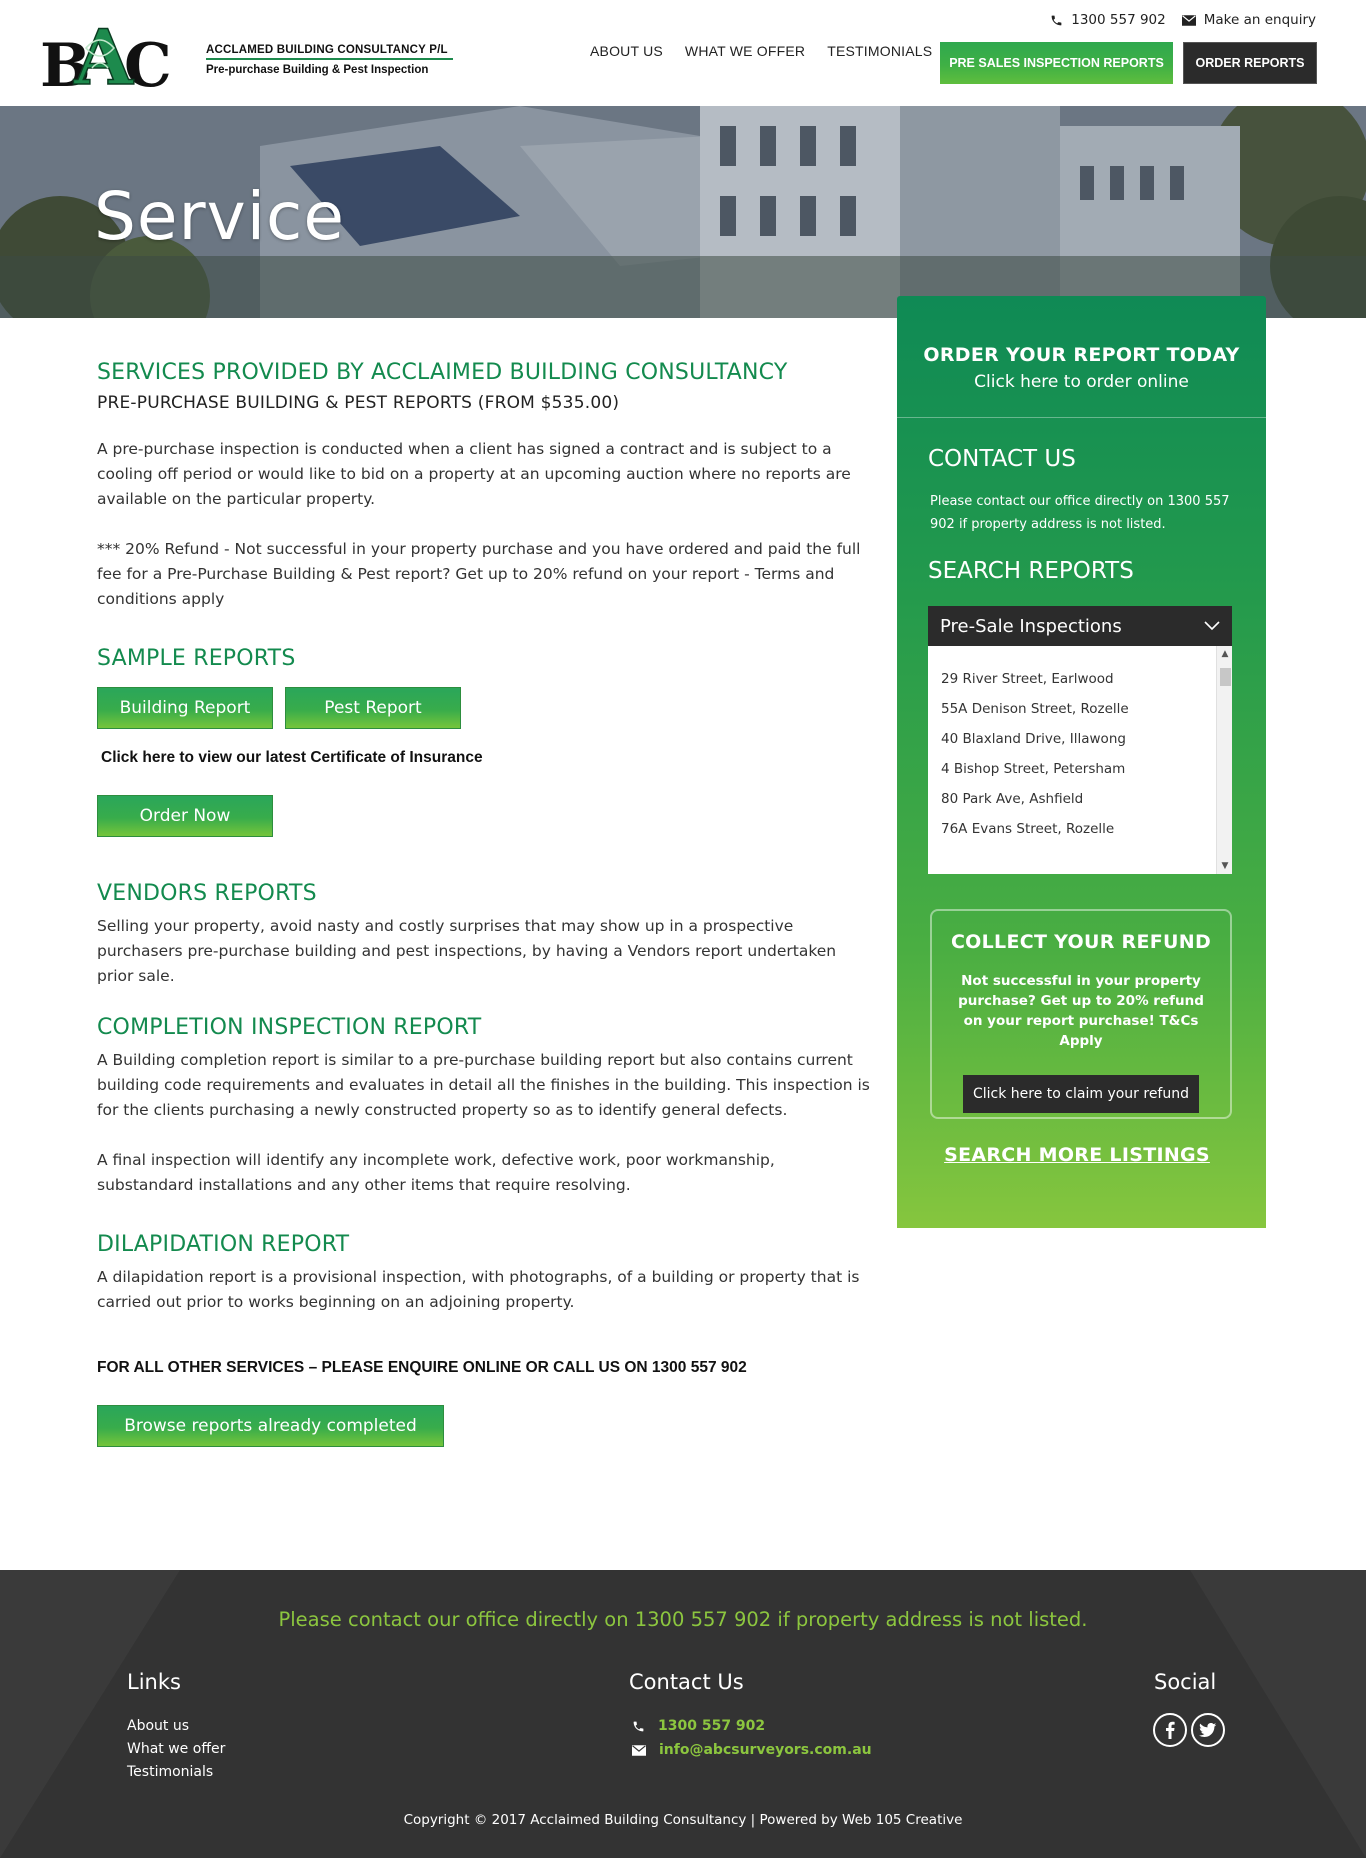 The image size is (1366, 1858). What do you see at coordinates (1035, 679) in the screenshot?
I see `list-item: 29 River Street, Earlwood` at bounding box center [1035, 679].